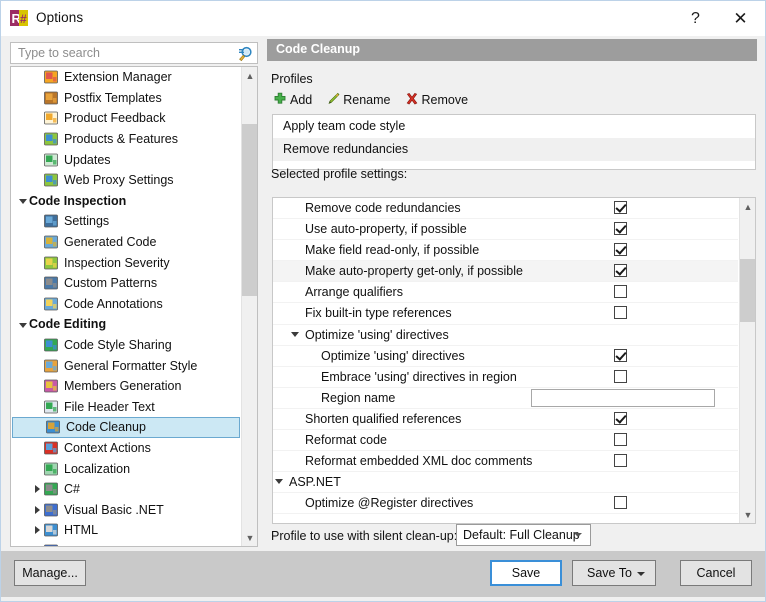 The width and height of the screenshot is (766, 602). Describe the element at coordinates (386, 229) in the screenshot. I see `setting-label: Use auto-property, if possible` at that location.